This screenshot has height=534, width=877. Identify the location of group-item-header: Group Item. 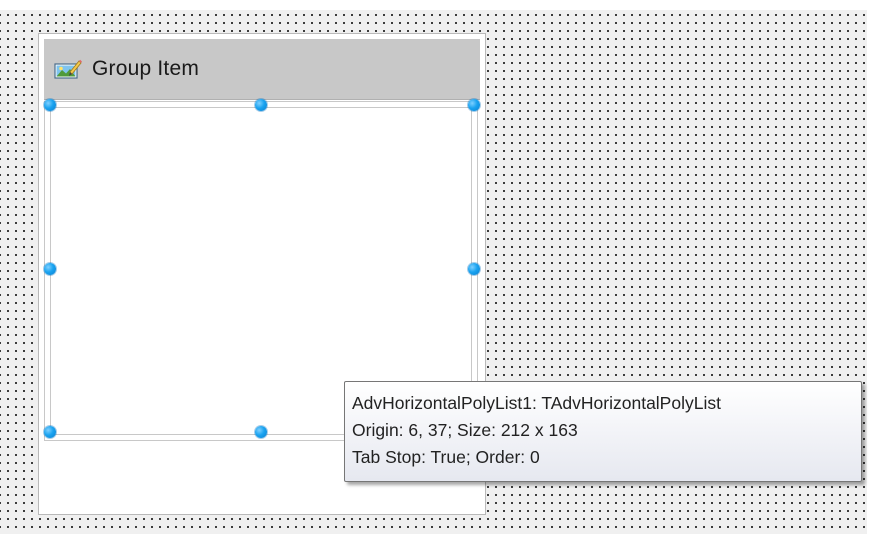
(262, 69).